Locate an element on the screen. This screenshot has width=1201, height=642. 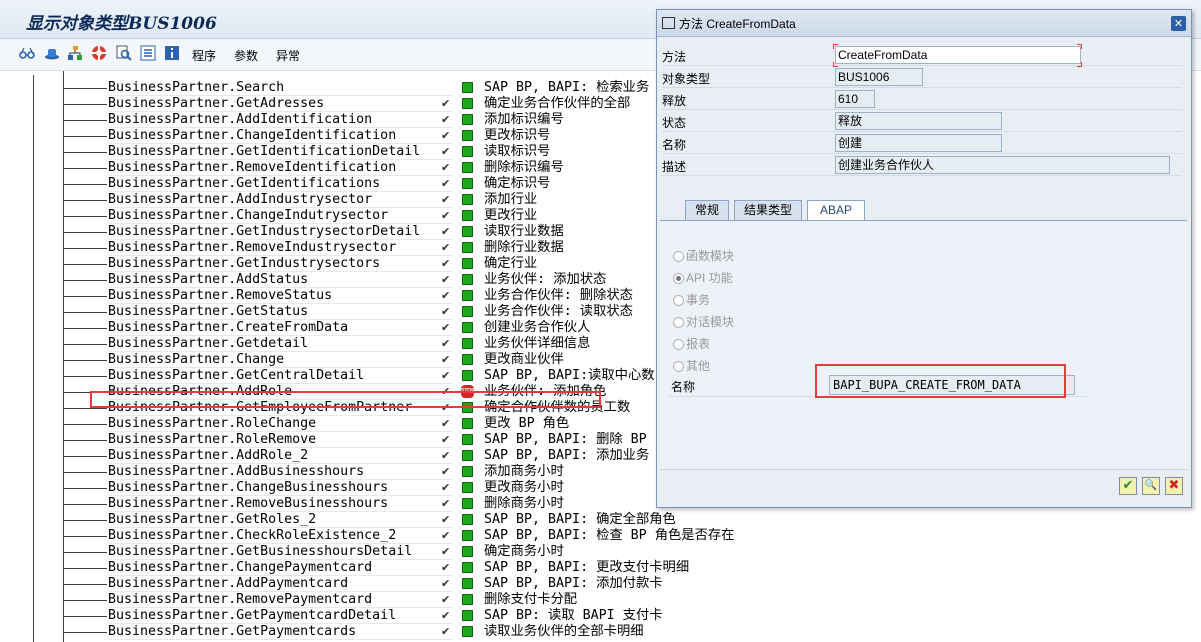
confirm-button: ✔ is located at coordinates (1128, 486).